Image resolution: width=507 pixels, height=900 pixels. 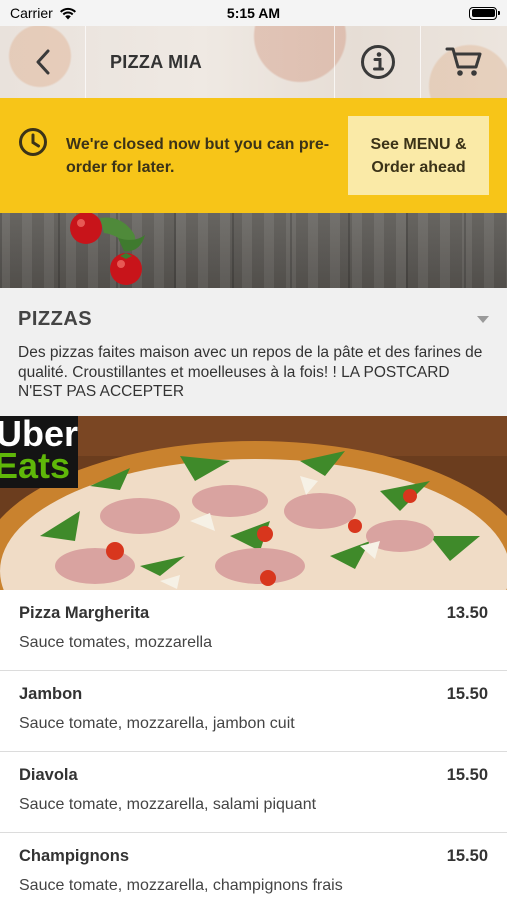 What do you see at coordinates (168, 804) in the screenshot?
I see `item-description: Sauce tomate, mozzarella, salami piquant` at bounding box center [168, 804].